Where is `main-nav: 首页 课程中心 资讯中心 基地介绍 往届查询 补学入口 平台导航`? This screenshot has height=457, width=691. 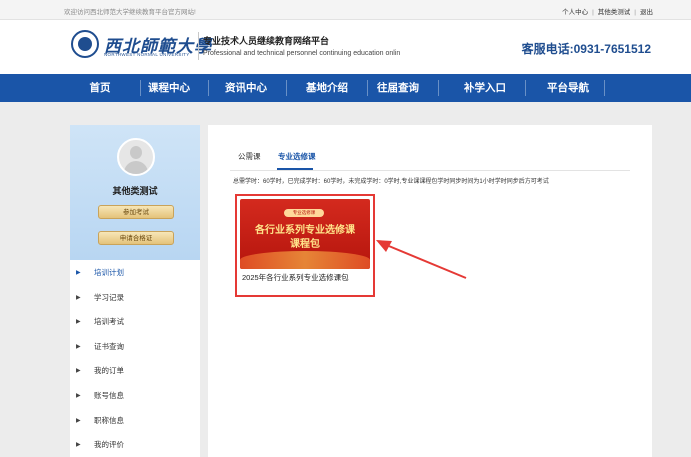
main-nav: 首页 课程中心 资讯中心 基地介绍 往届查询 补学入口 平台导航 is located at coordinates (345, 88).